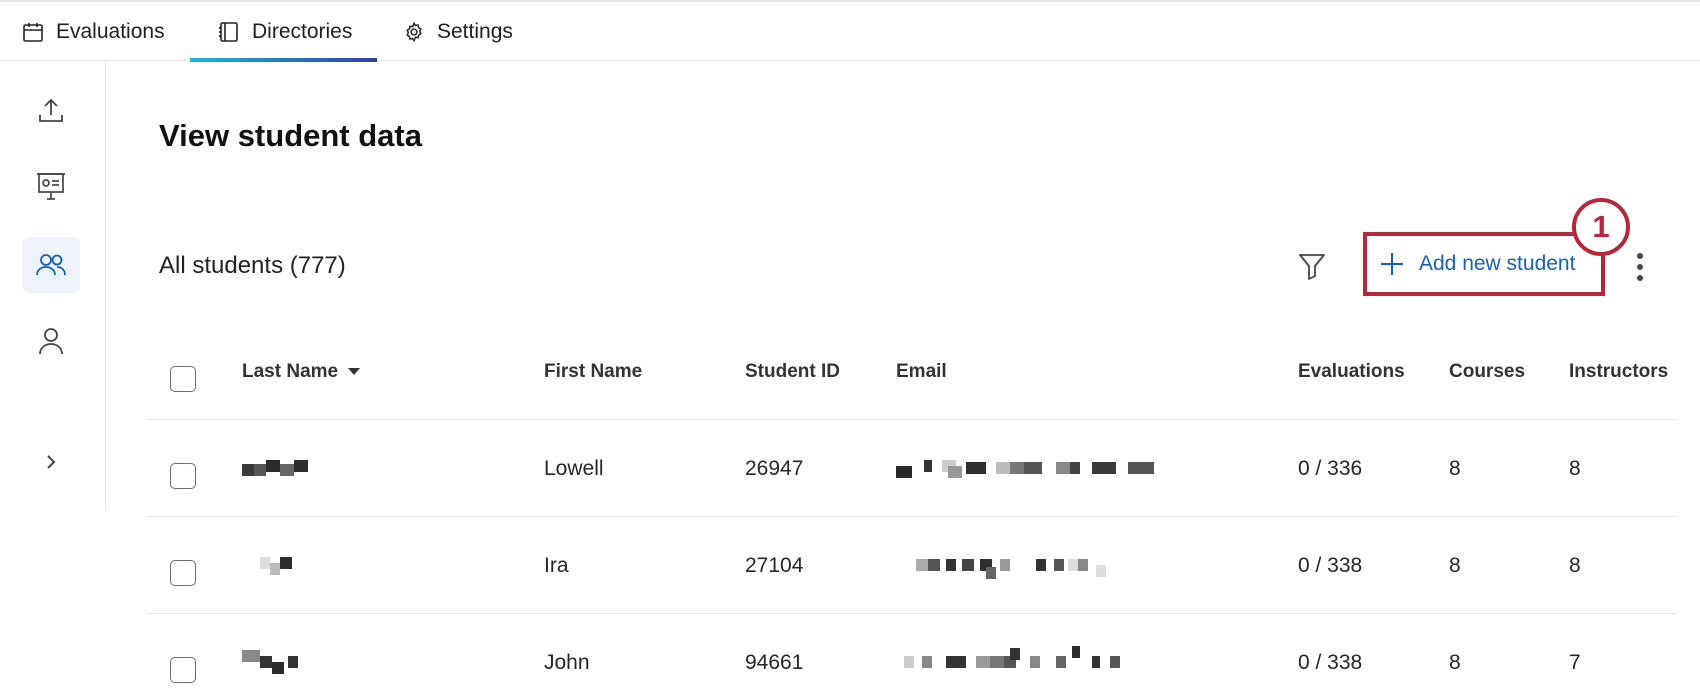  I want to click on first-name-cell: Ira, so click(556, 565).